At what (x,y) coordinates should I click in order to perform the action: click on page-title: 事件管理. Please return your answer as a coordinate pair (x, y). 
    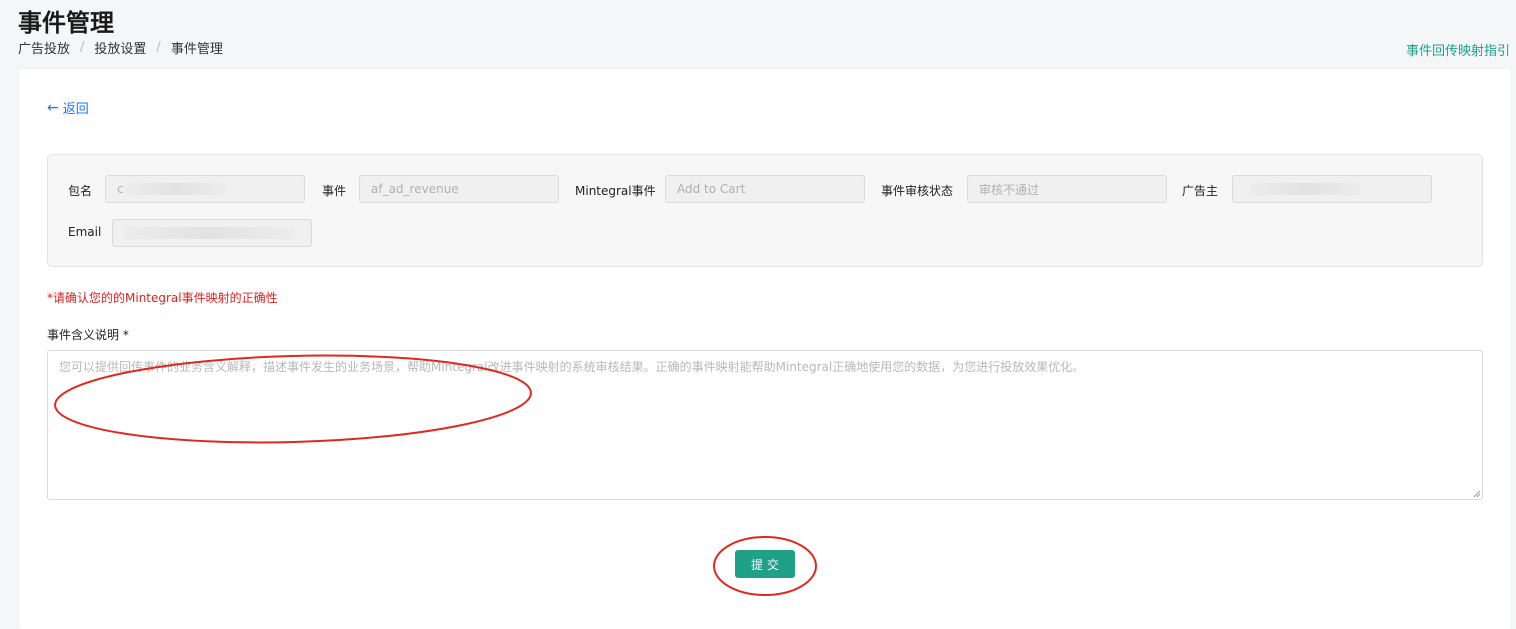
    Looking at the image, I should click on (66, 23).